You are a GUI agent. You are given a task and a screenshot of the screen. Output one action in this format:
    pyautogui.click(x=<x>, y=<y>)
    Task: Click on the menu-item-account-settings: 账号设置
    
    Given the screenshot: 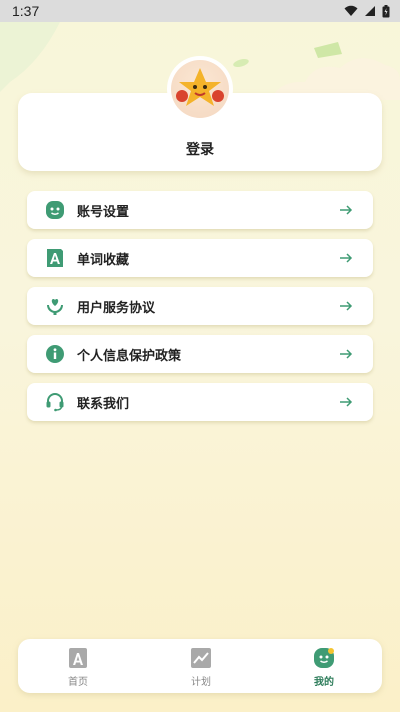 What is the action you would take?
    pyautogui.click(x=200, y=210)
    